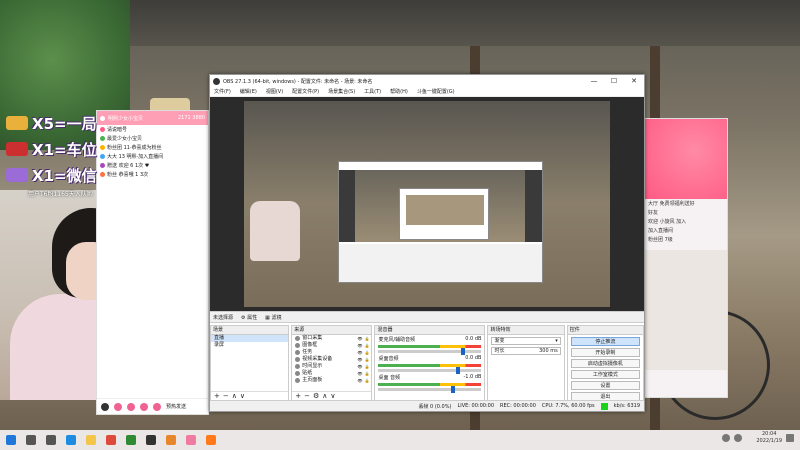 Image resolution: width=800 pixels, height=450 pixels. What do you see at coordinates (11, 440) in the screenshot?
I see `windows-start-icon` at bounding box center [11, 440].